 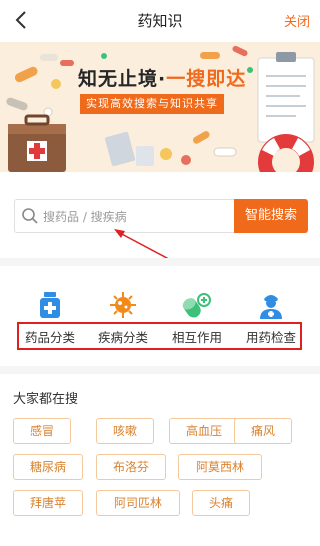 I want to click on search-tag: 咳嗽, so click(x=125, y=431).